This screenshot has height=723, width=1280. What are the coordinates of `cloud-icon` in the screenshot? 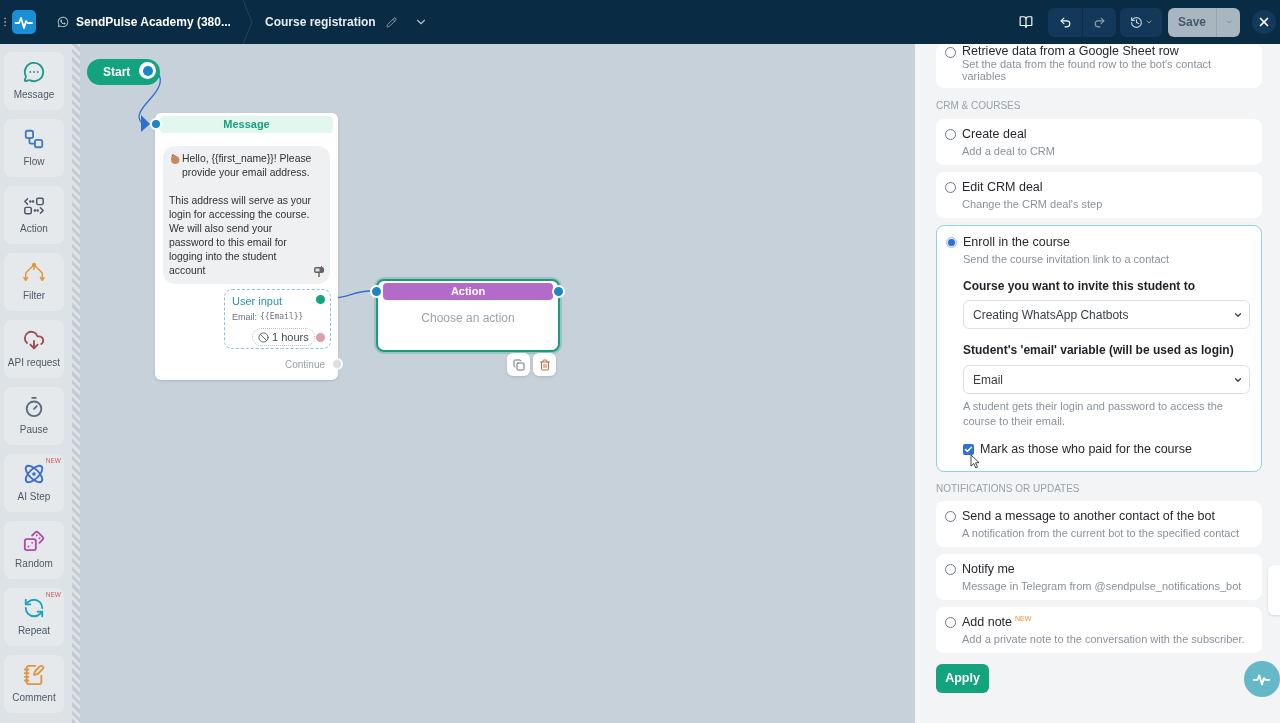 It's located at (34, 340).